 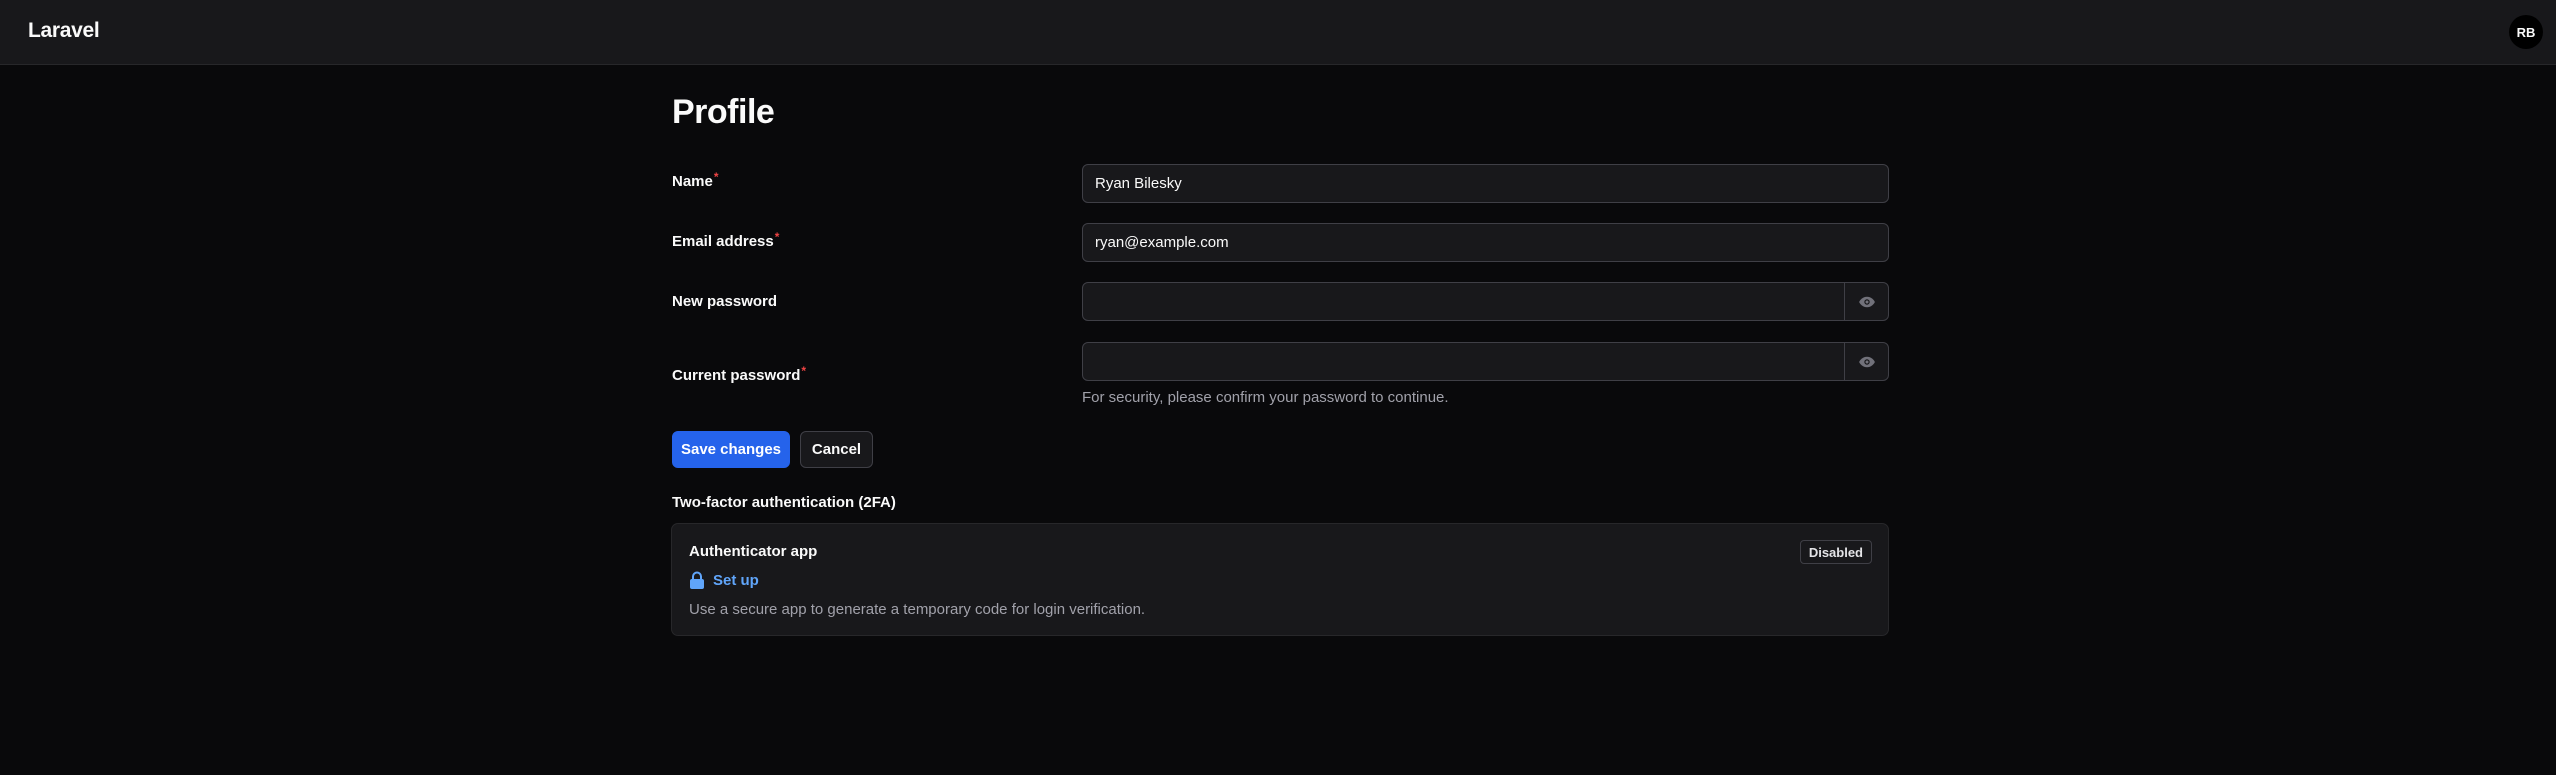 What do you see at coordinates (836, 449) in the screenshot?
I see `cancel-button: Cancel` at bounding box center [836, 449].